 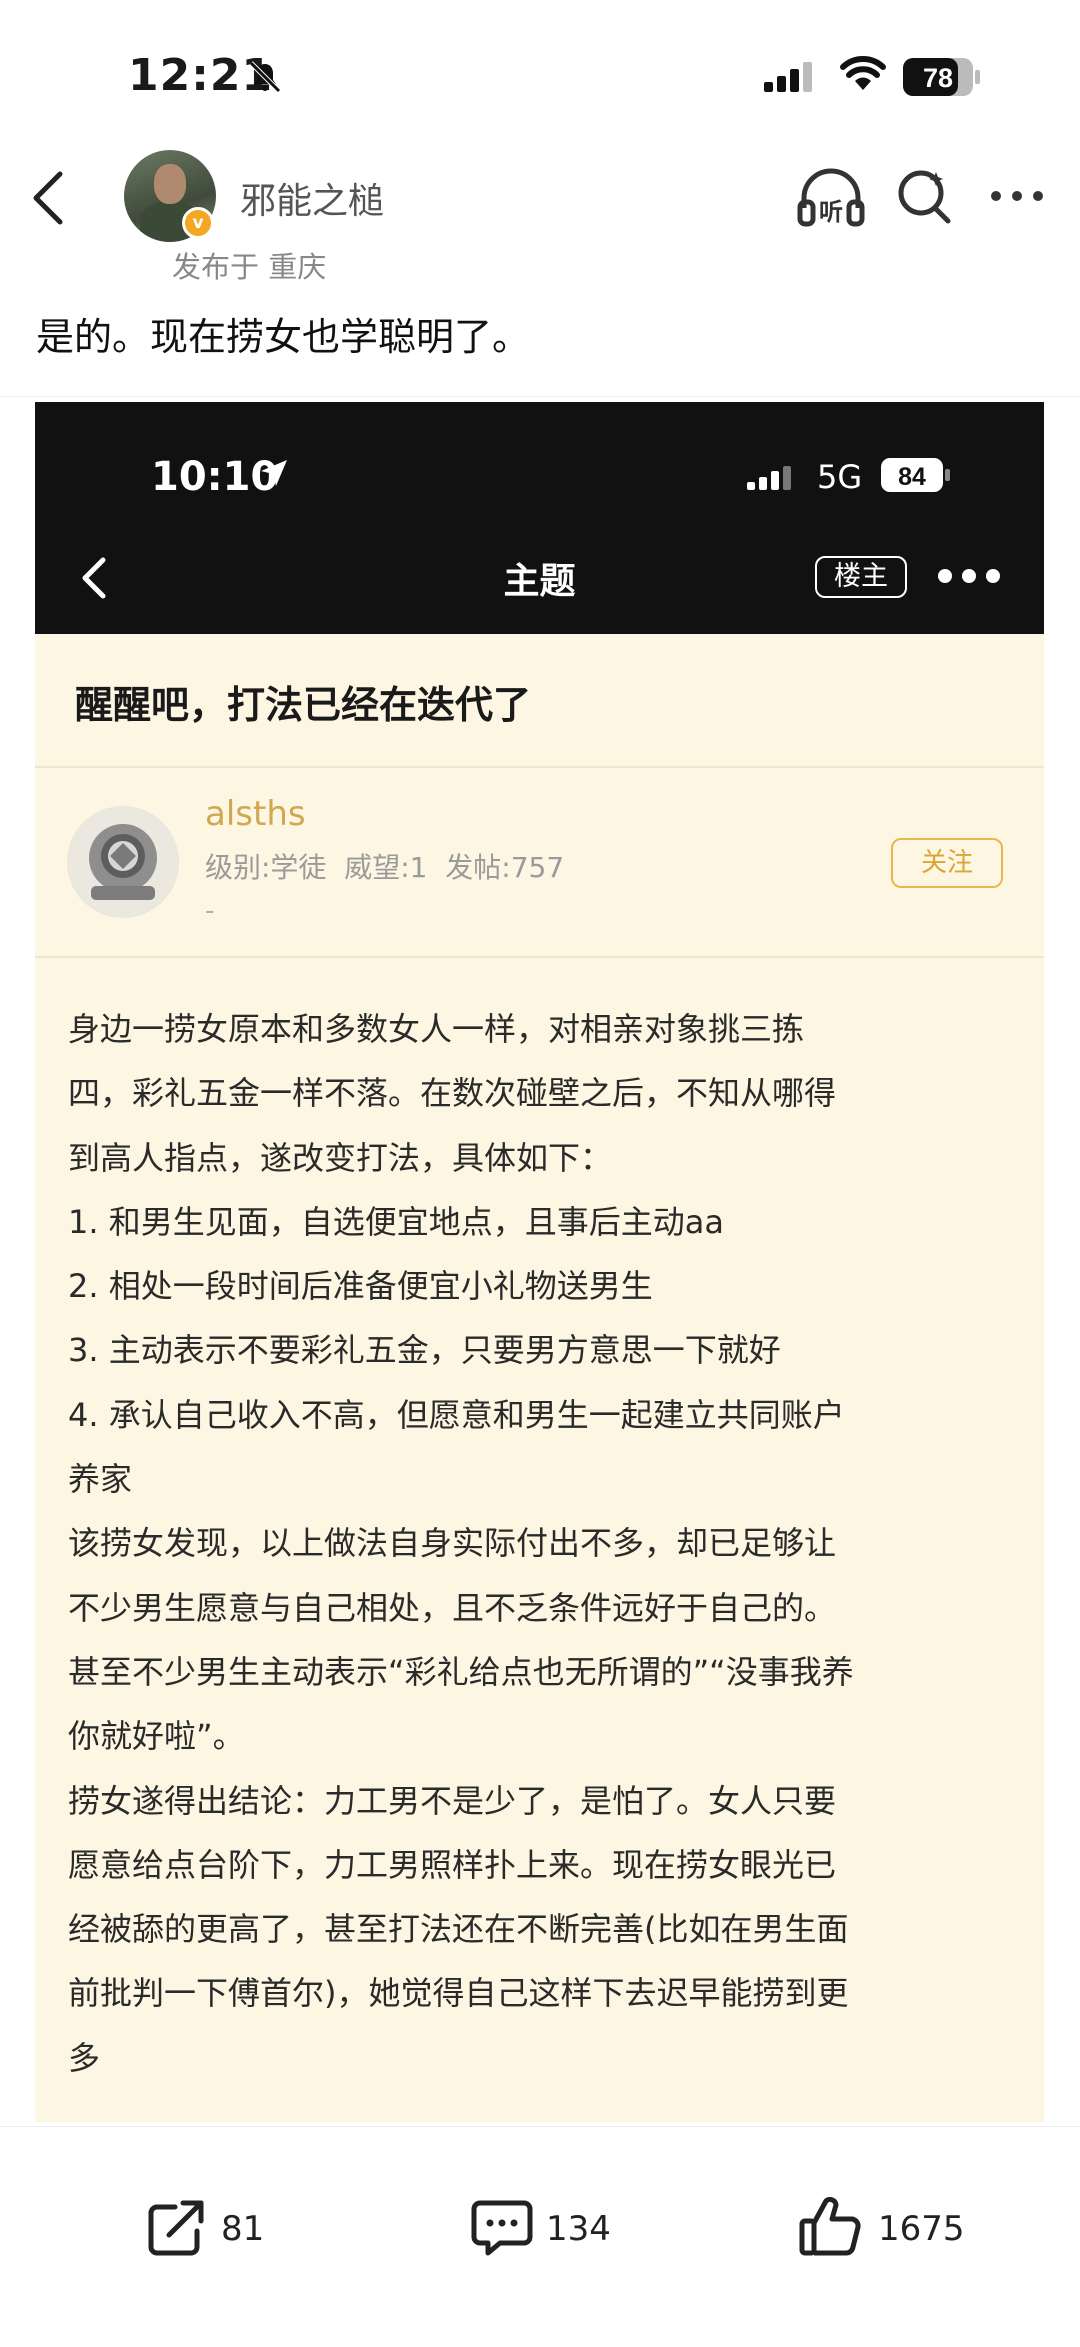 What do you see at coordinates (788, 77) in the screenshot?
I see `cellular-signal-icon` at bounding box center [788, 77].